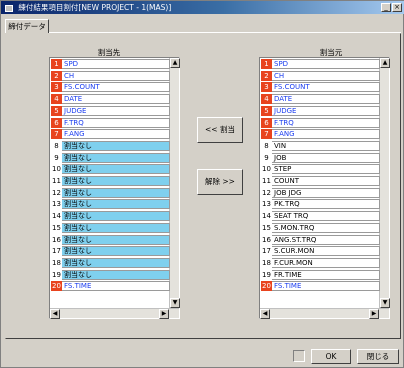  What do you see at coordinates (110, 251) in the screenshot?
I see `list-item: 17 割当なし` at bounding box center [110, 251].